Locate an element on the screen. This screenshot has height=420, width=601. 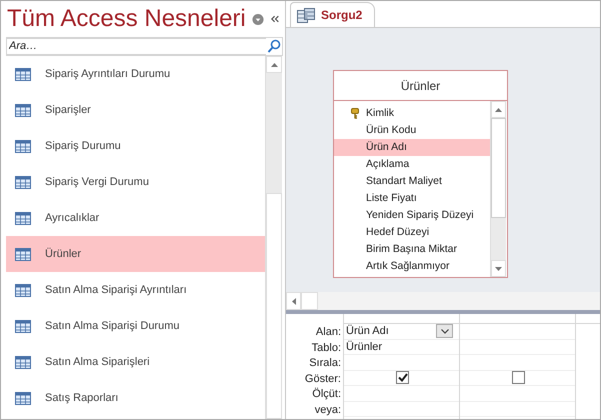
nav-item: Satın Alma Siparişleri is located at coordinates (135, 362).